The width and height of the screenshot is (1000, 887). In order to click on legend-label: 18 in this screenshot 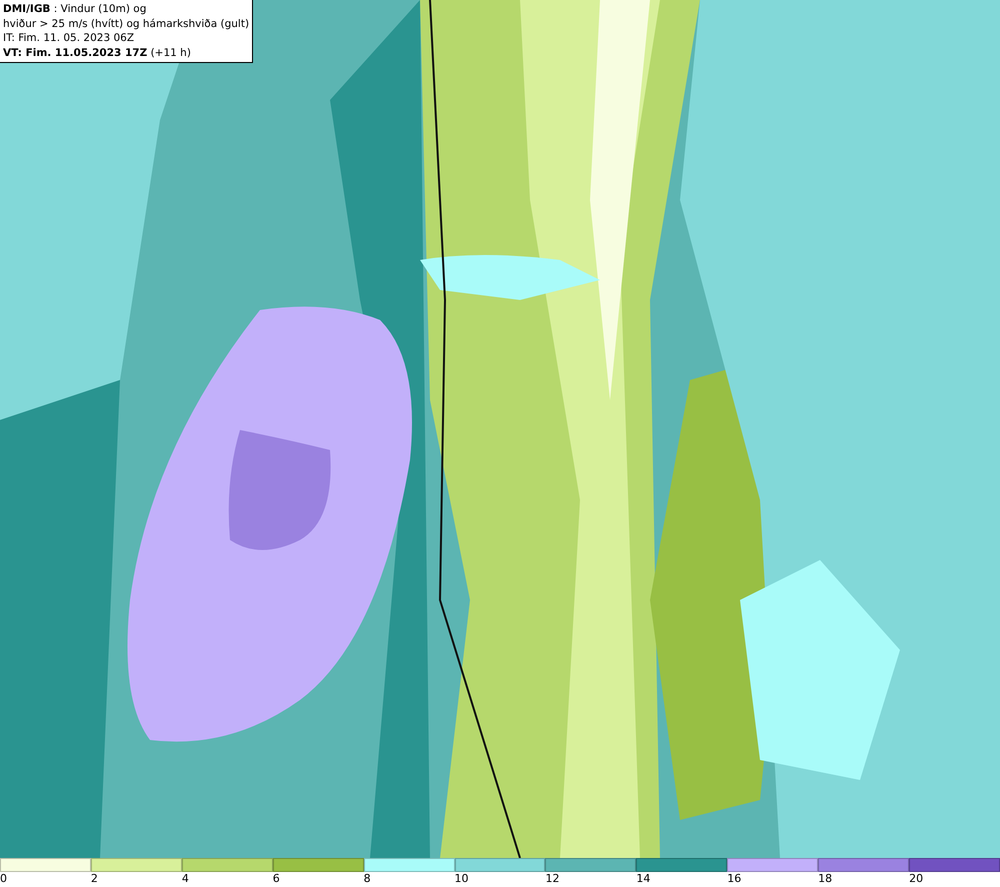, I will do `click(825, 879)`.